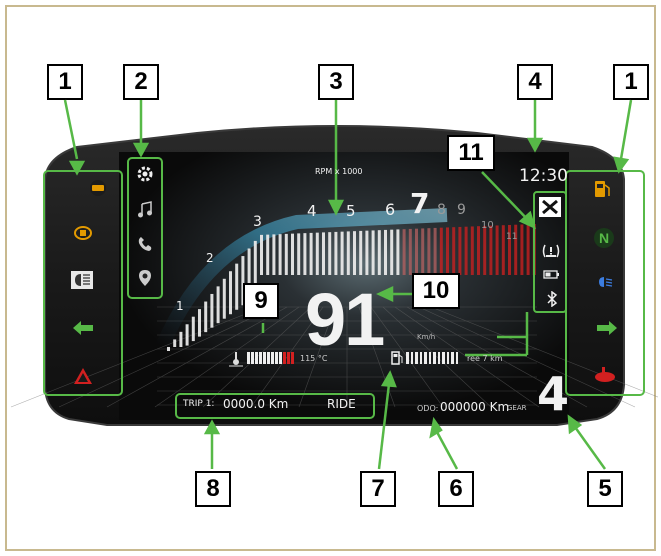 Image resolution: width=661 pixels, height=556 pixels. What do you see at coordinates (543, 176) in the screenshot?
I see `clock: 12:30` at bounding box center [543, 176].